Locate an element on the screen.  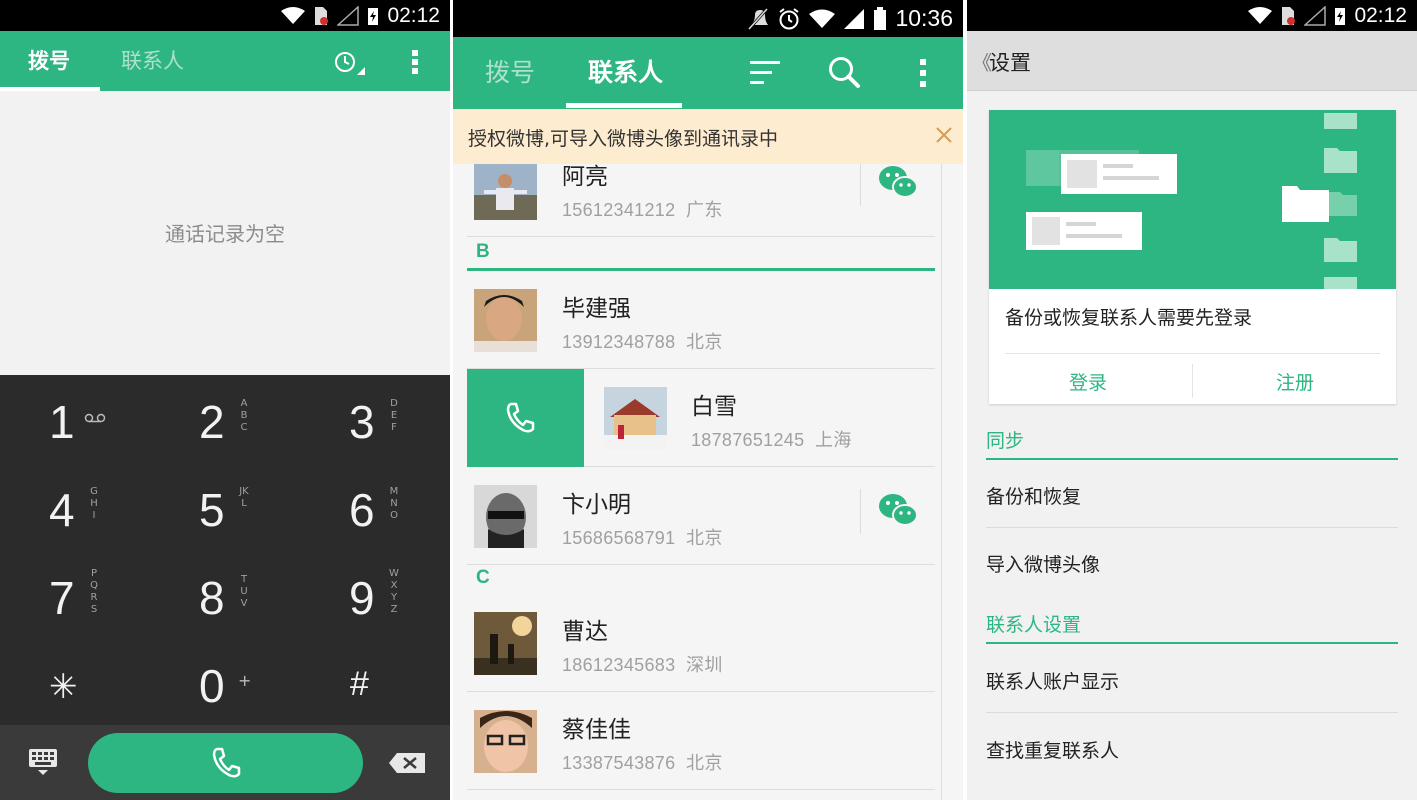
contact-detail: 13387543876 北京 is located at coordinates (642, 762).